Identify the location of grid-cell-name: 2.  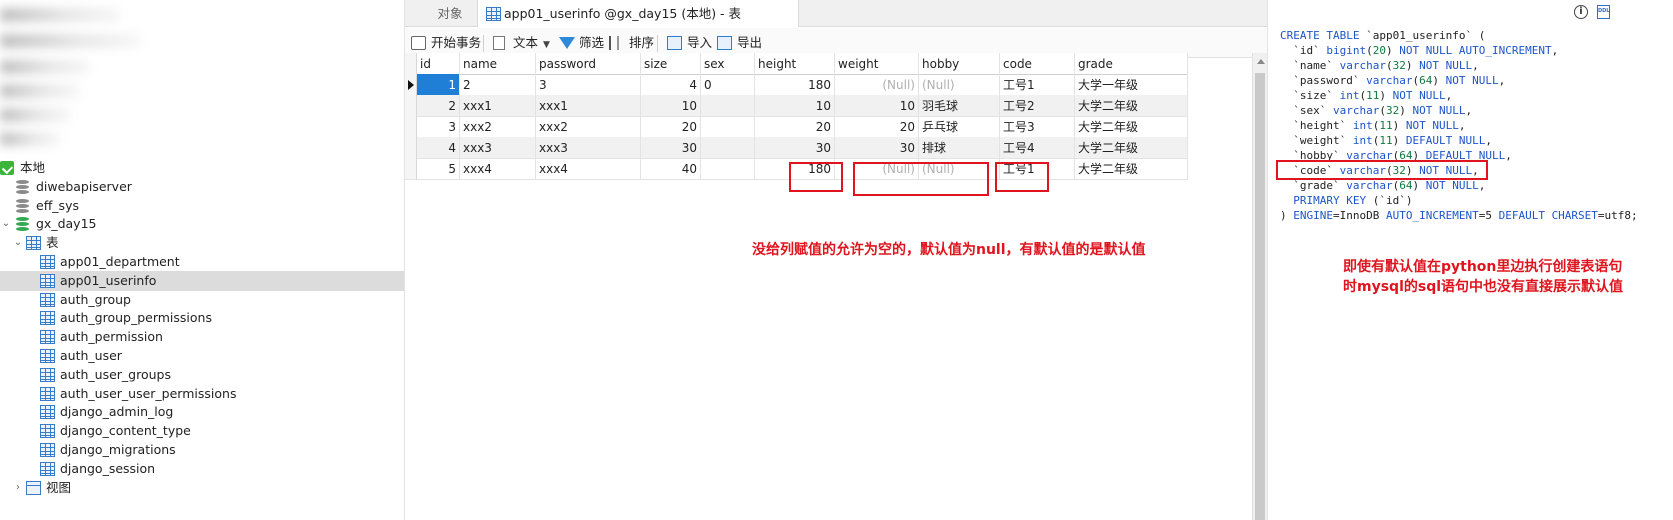
(498, 85).